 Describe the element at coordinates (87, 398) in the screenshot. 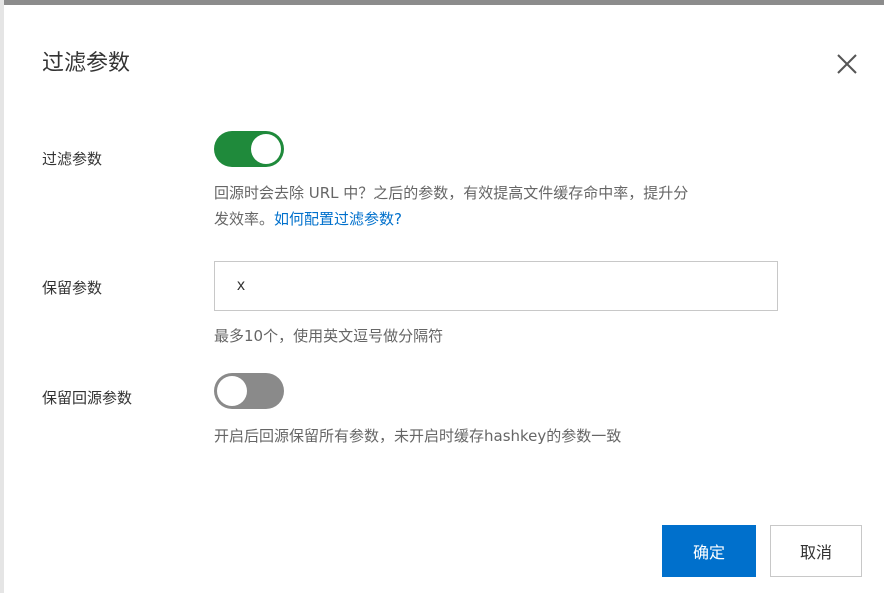

I see `keep-origin-params-label: 保留回源参数` at that location.